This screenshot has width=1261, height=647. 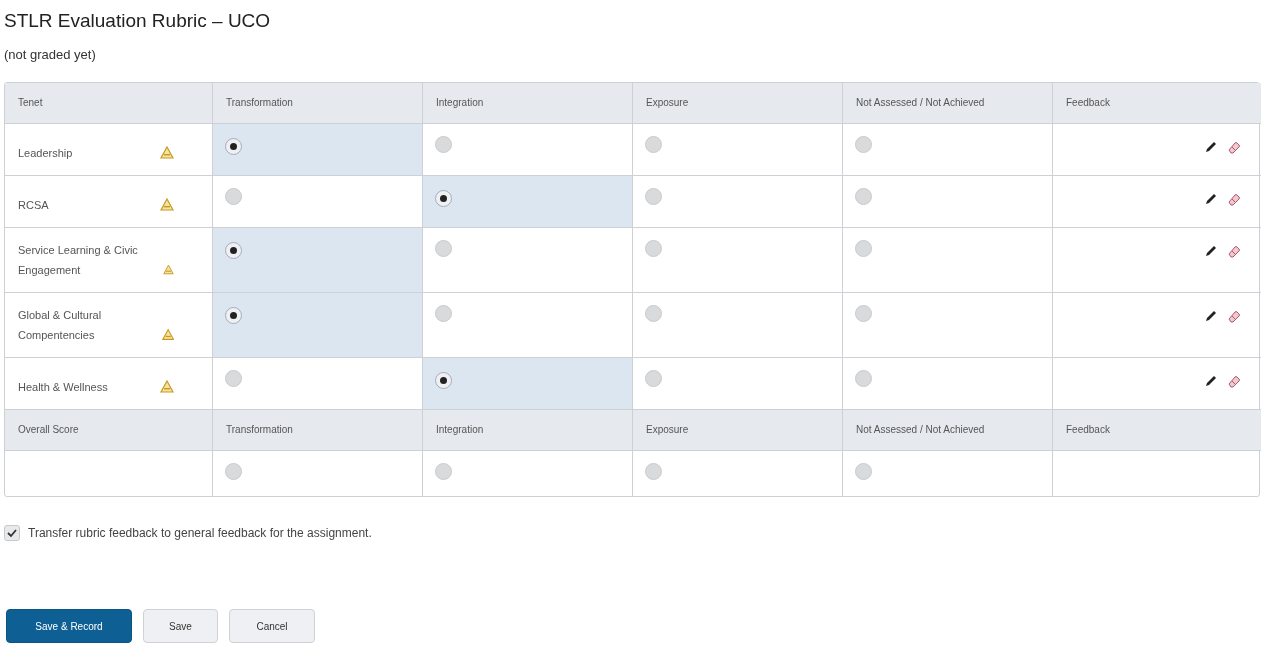 What do you see at coordinates (60, 325) in the screenshot?
I see `tenet-name: Global & Cultural Compentencies` at bounding box center [60, 325].